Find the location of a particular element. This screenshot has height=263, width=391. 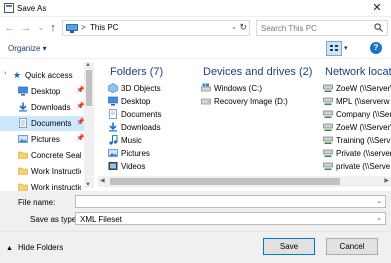

item-label: Recovery Image (D:) is located at coordinates (251, 101).